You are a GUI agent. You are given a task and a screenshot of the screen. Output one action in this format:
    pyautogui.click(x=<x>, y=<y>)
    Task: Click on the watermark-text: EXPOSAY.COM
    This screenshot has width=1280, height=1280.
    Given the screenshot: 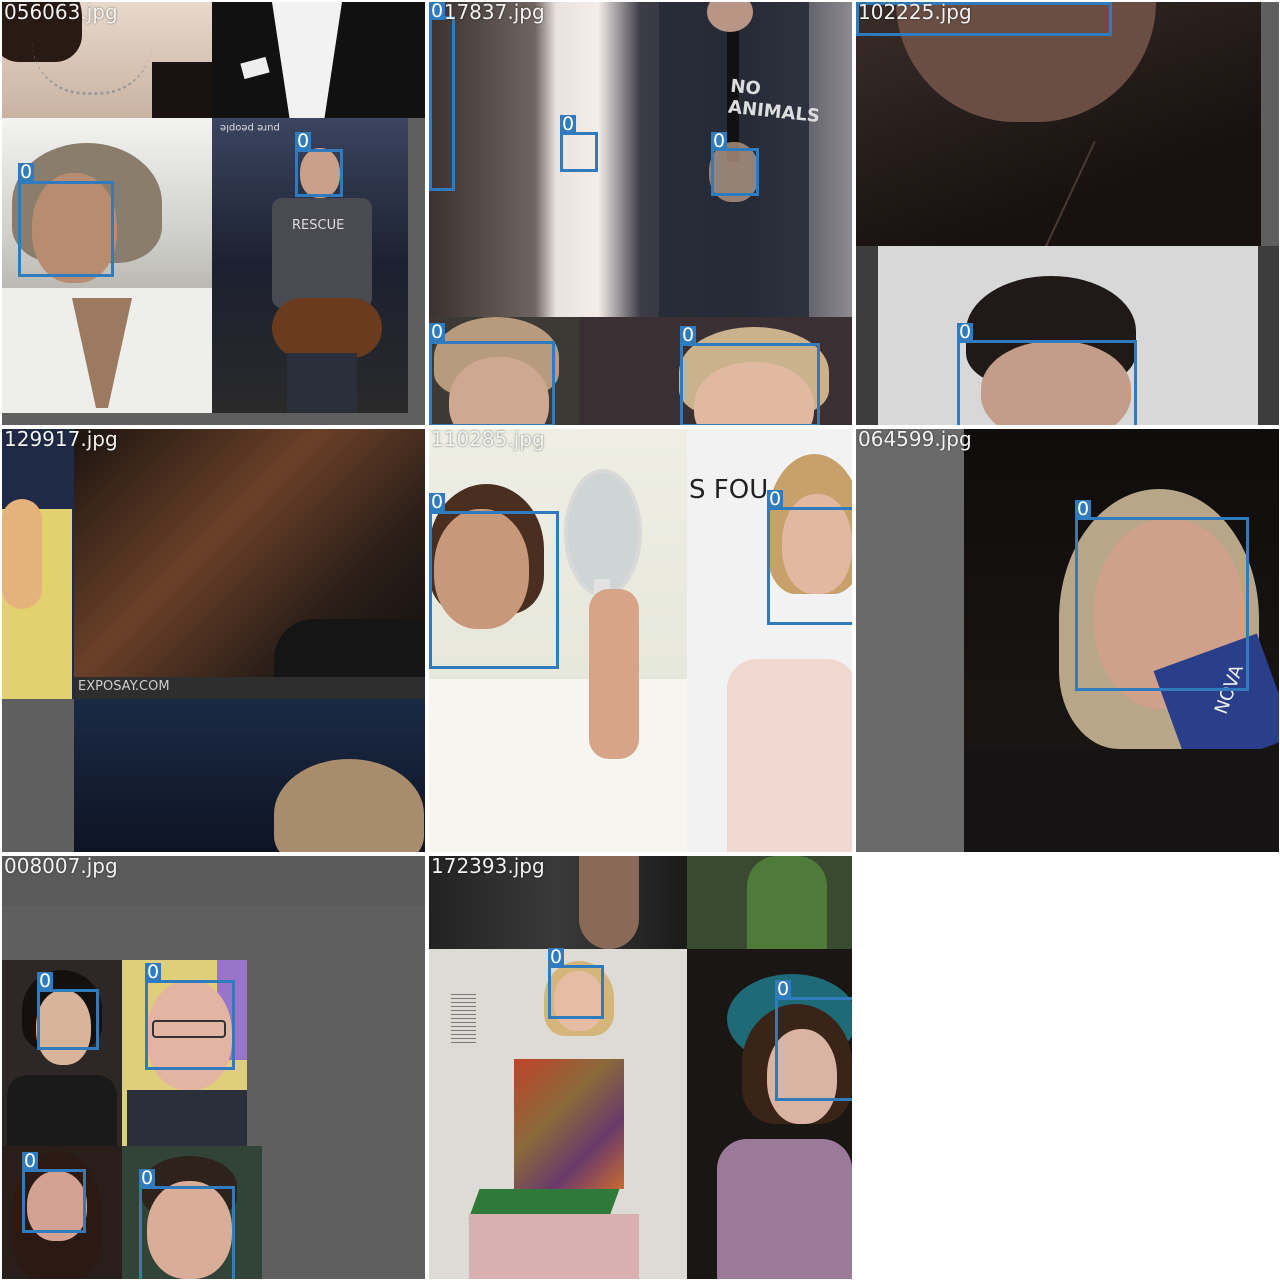 What is the action you would take?
    pyautogui.click(x=124, y=686)
    